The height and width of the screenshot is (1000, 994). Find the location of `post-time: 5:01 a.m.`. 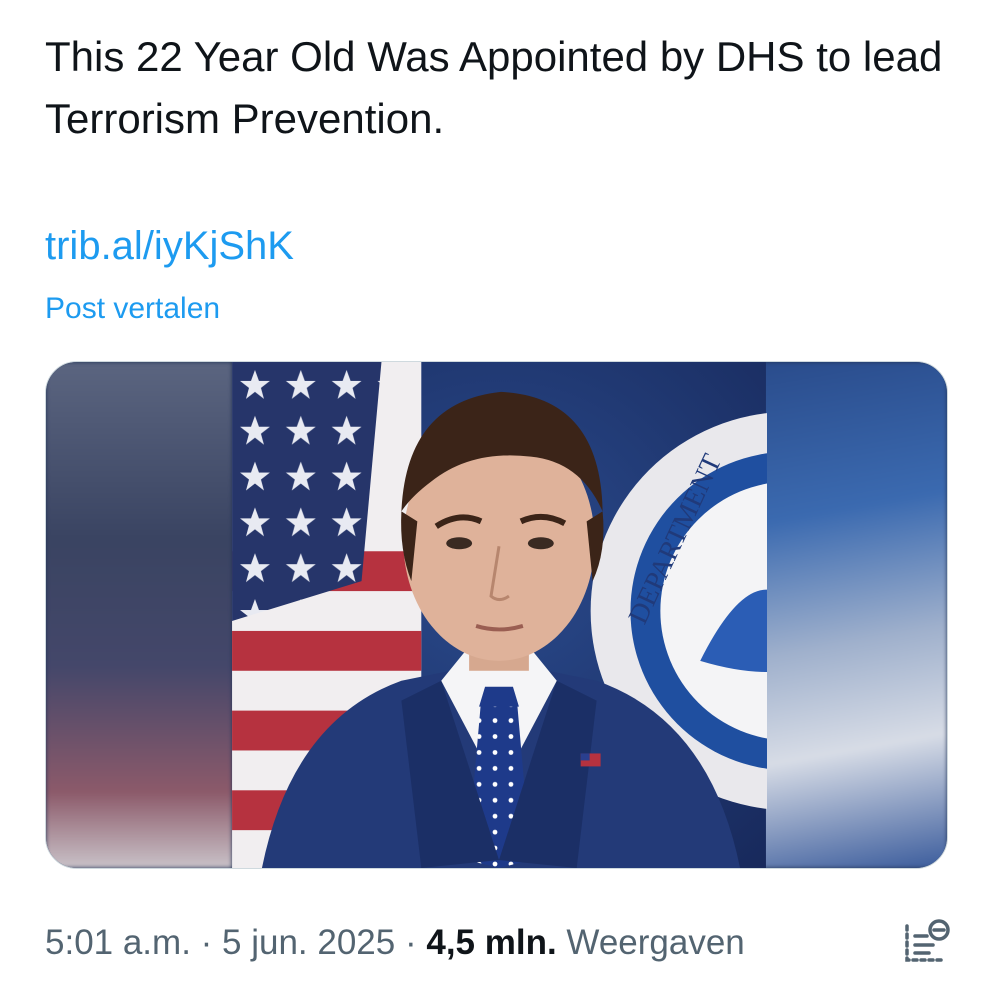

post-time: 5:01 a.m. is located at coordinates (118, 942).